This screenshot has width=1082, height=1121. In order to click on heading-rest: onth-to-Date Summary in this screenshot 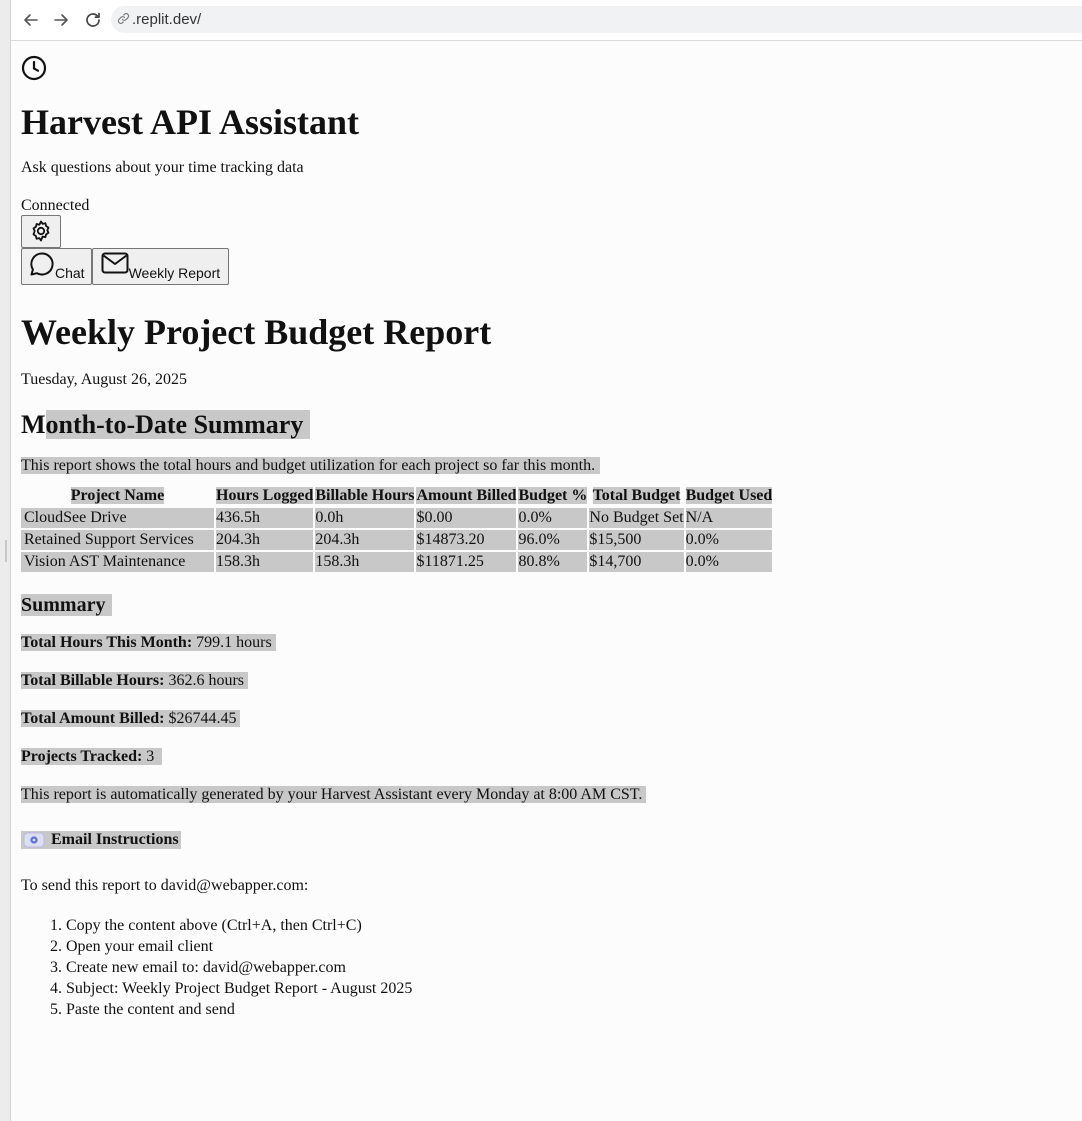, I will do `click(178, 424)`.